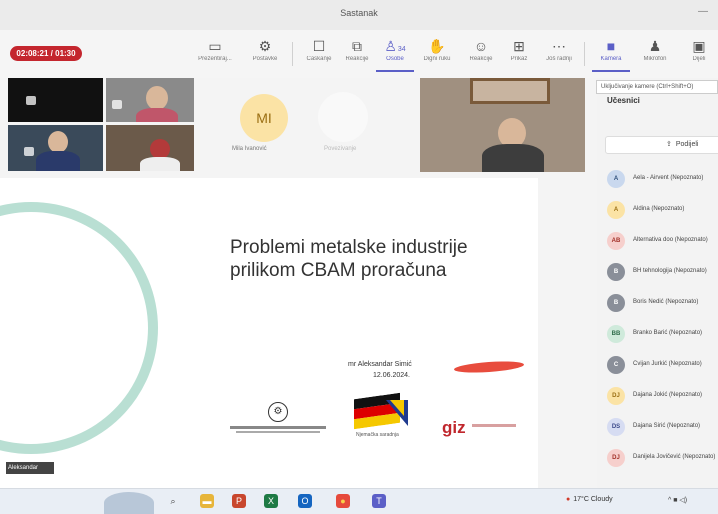  I want to click on participant-name: Branko Barić (Nepoznato), so click(668, 333).